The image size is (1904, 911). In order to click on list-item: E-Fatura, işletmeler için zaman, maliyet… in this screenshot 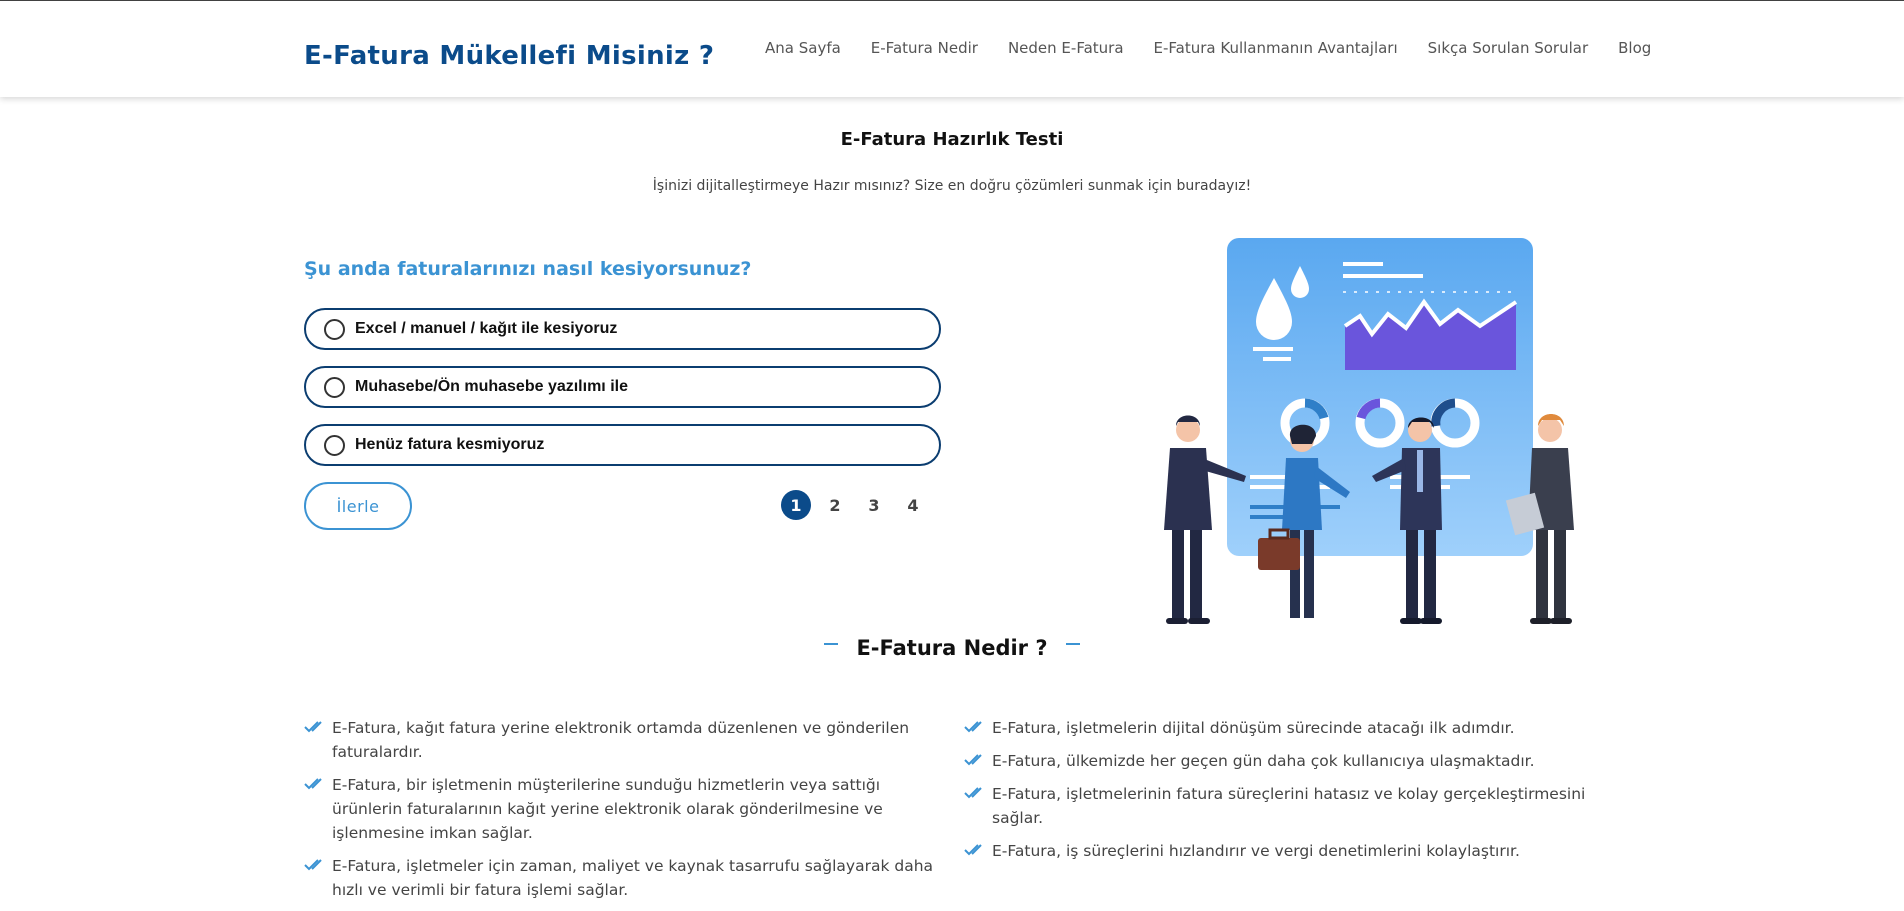, I will do `click(619, 878)`.